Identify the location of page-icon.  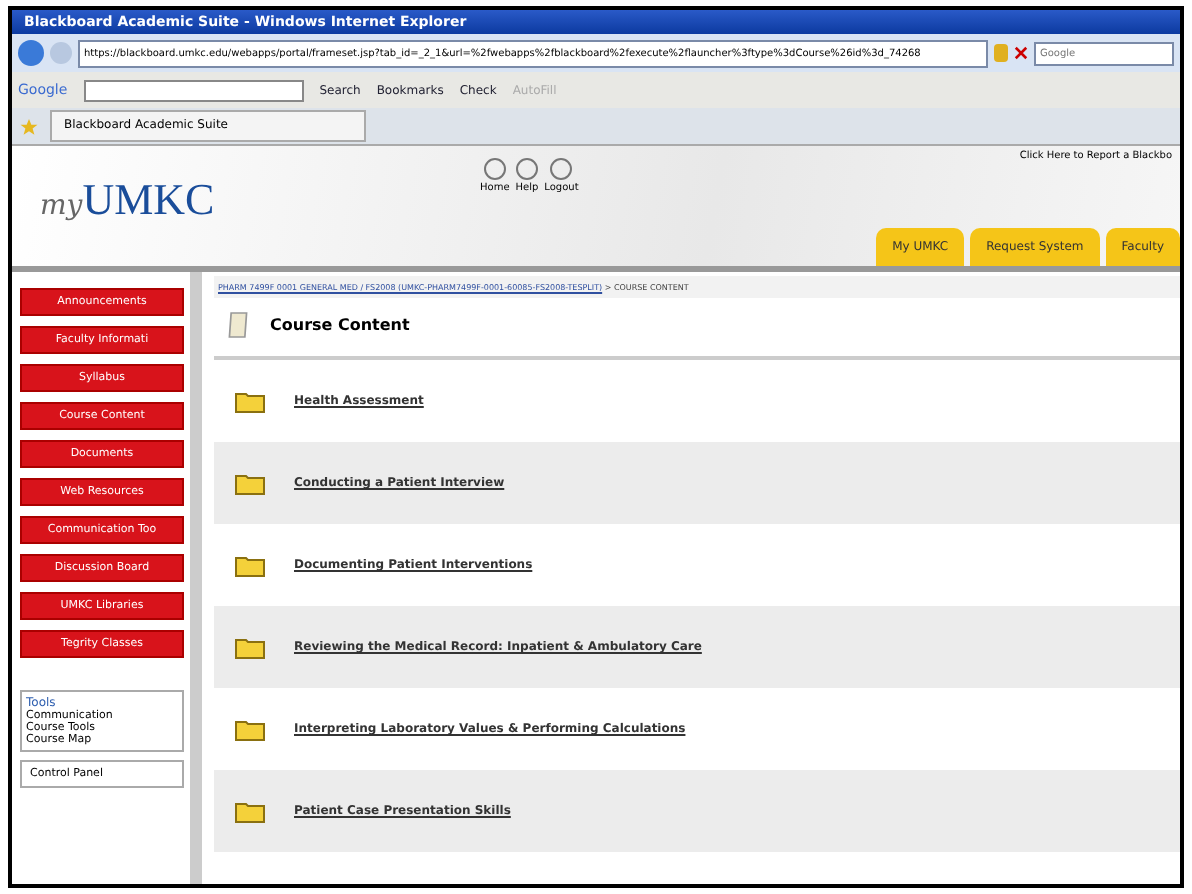
(238, 325).